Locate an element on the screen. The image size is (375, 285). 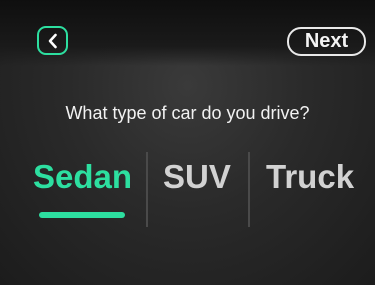
option-truck: Truck is located at coordinates (310, 177).